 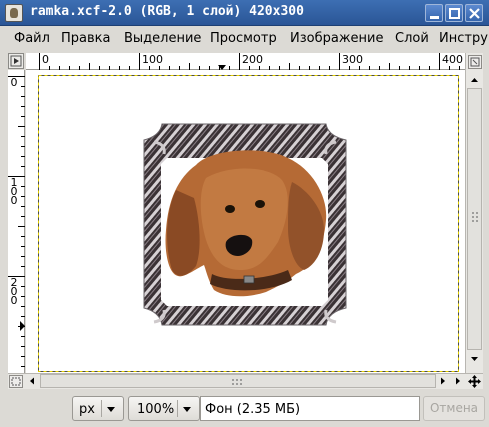 I want to click on horizontal-scrollbar, so click(x=245, y=381).